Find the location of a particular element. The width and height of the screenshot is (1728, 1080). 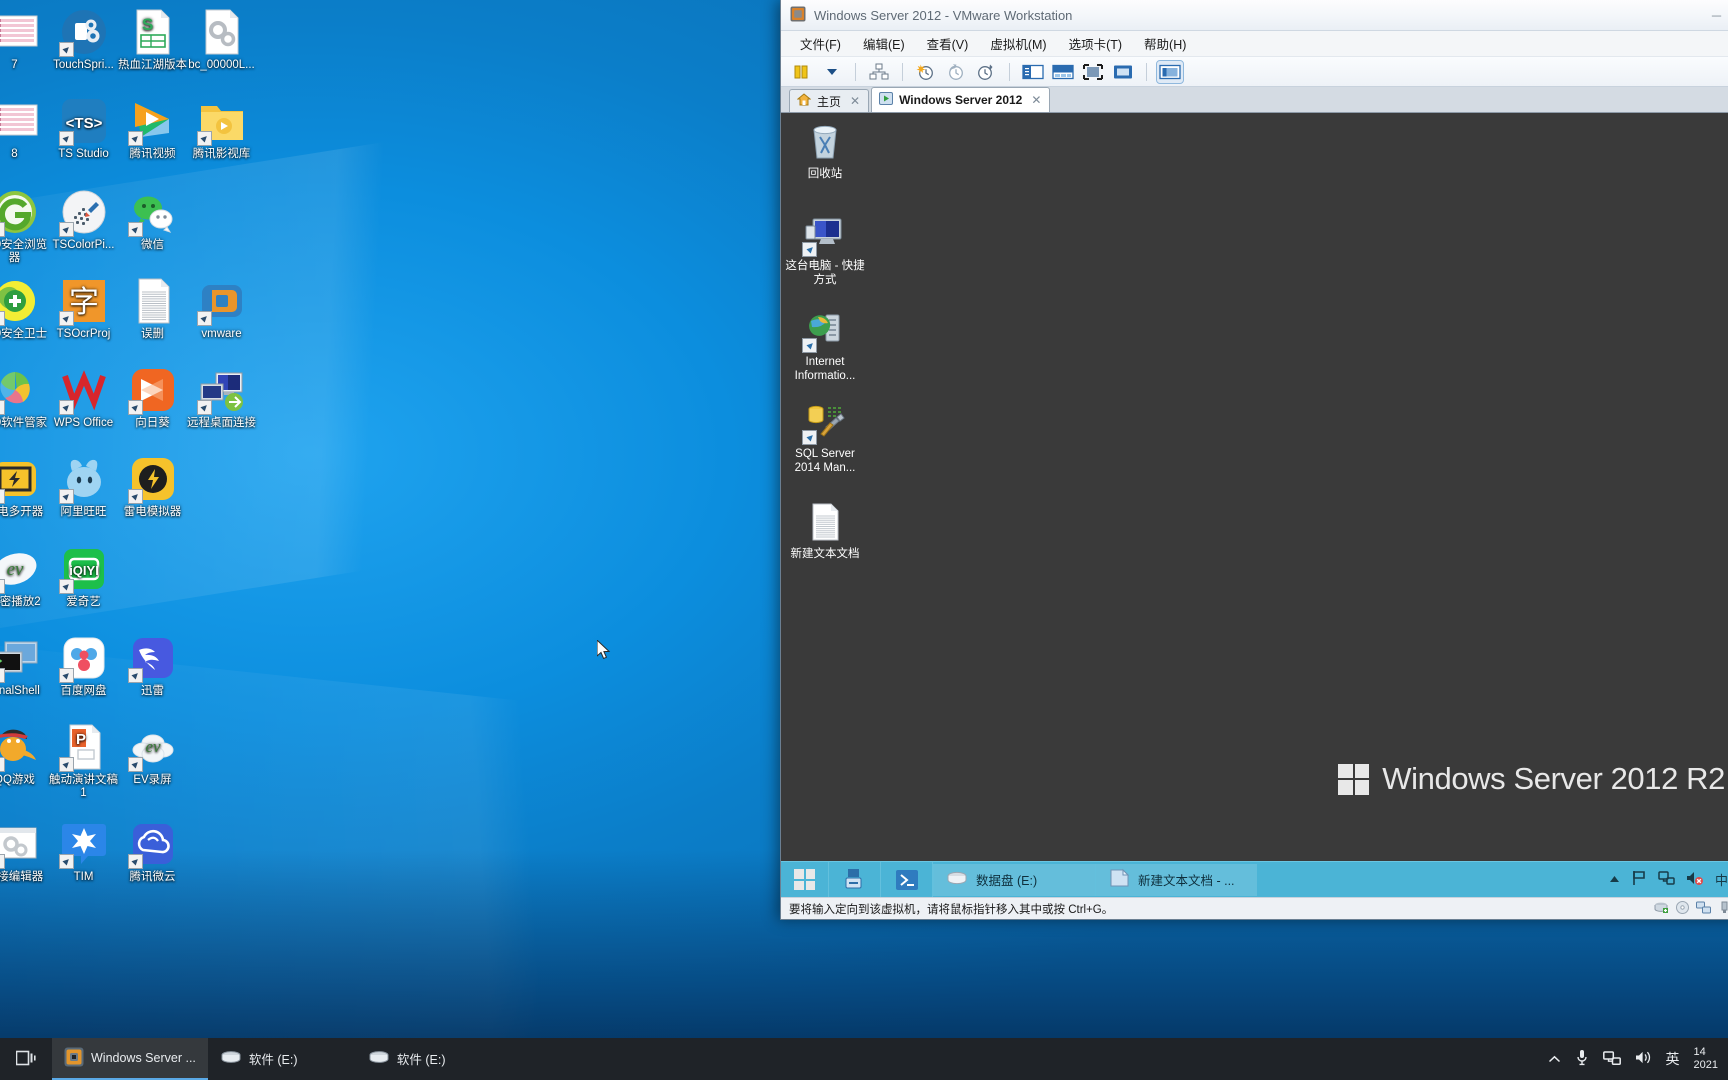

host-desktop-icon-qq-games-icon: QQ游戏 is located at coordinates (24, 755).